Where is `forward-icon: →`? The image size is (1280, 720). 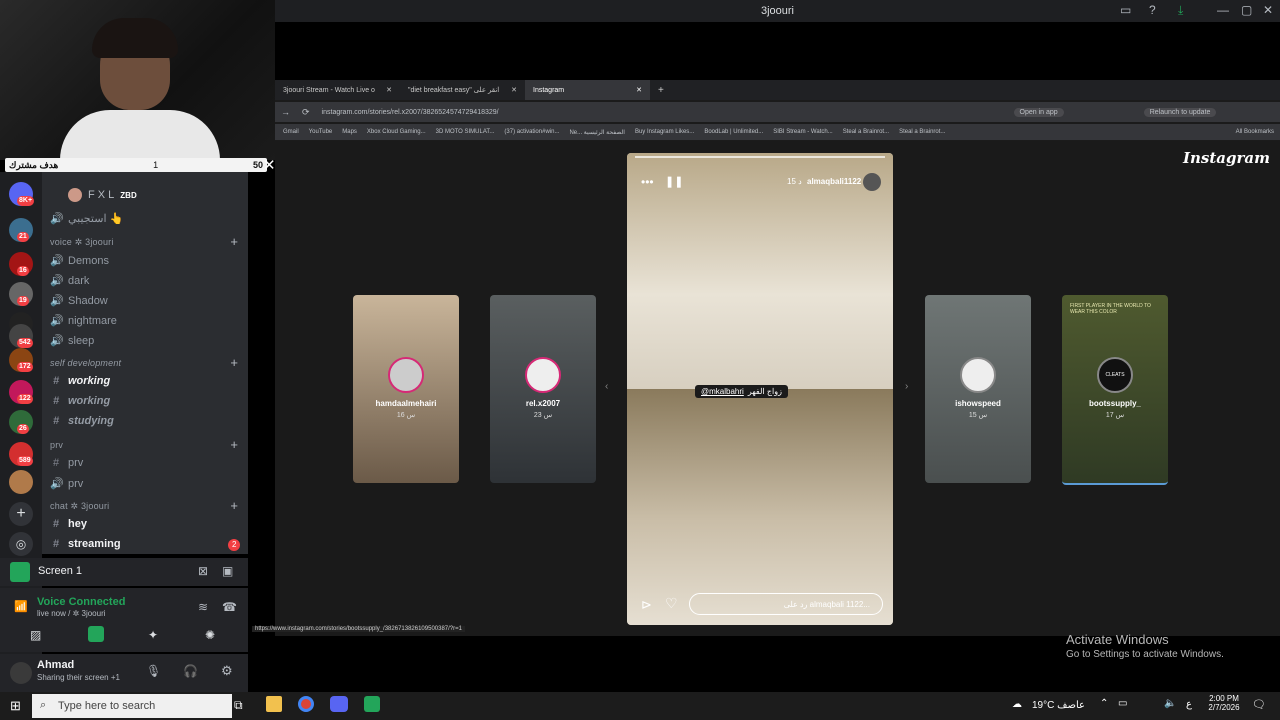
forward-icon: → is located at coordinates (285, 112).